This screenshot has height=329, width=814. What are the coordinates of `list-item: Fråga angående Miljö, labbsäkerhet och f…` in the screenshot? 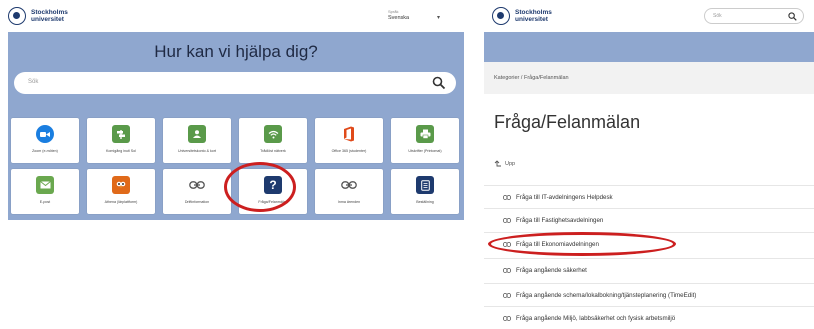 It's located at (649, 317).